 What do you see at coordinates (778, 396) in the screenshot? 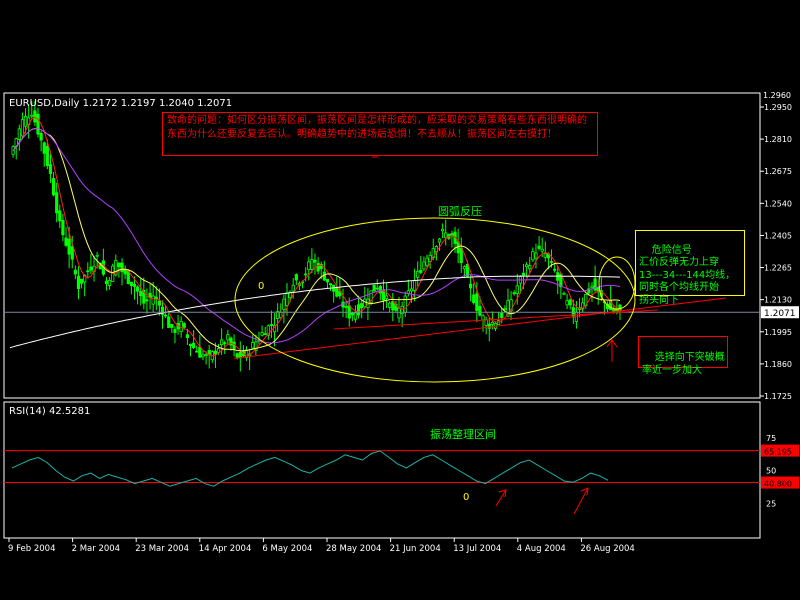
I see `price-label: 1.1725` at bounding box center [778, 396].